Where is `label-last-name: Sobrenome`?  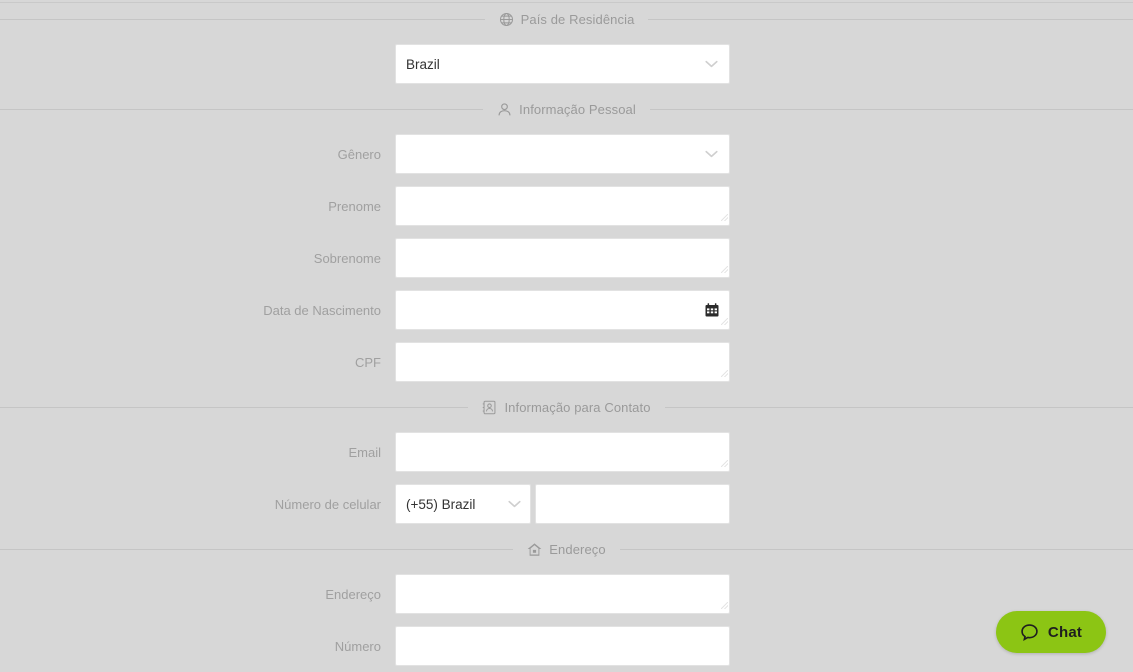
label-last-name: Sobrenome is located at coordinates (347, 258).